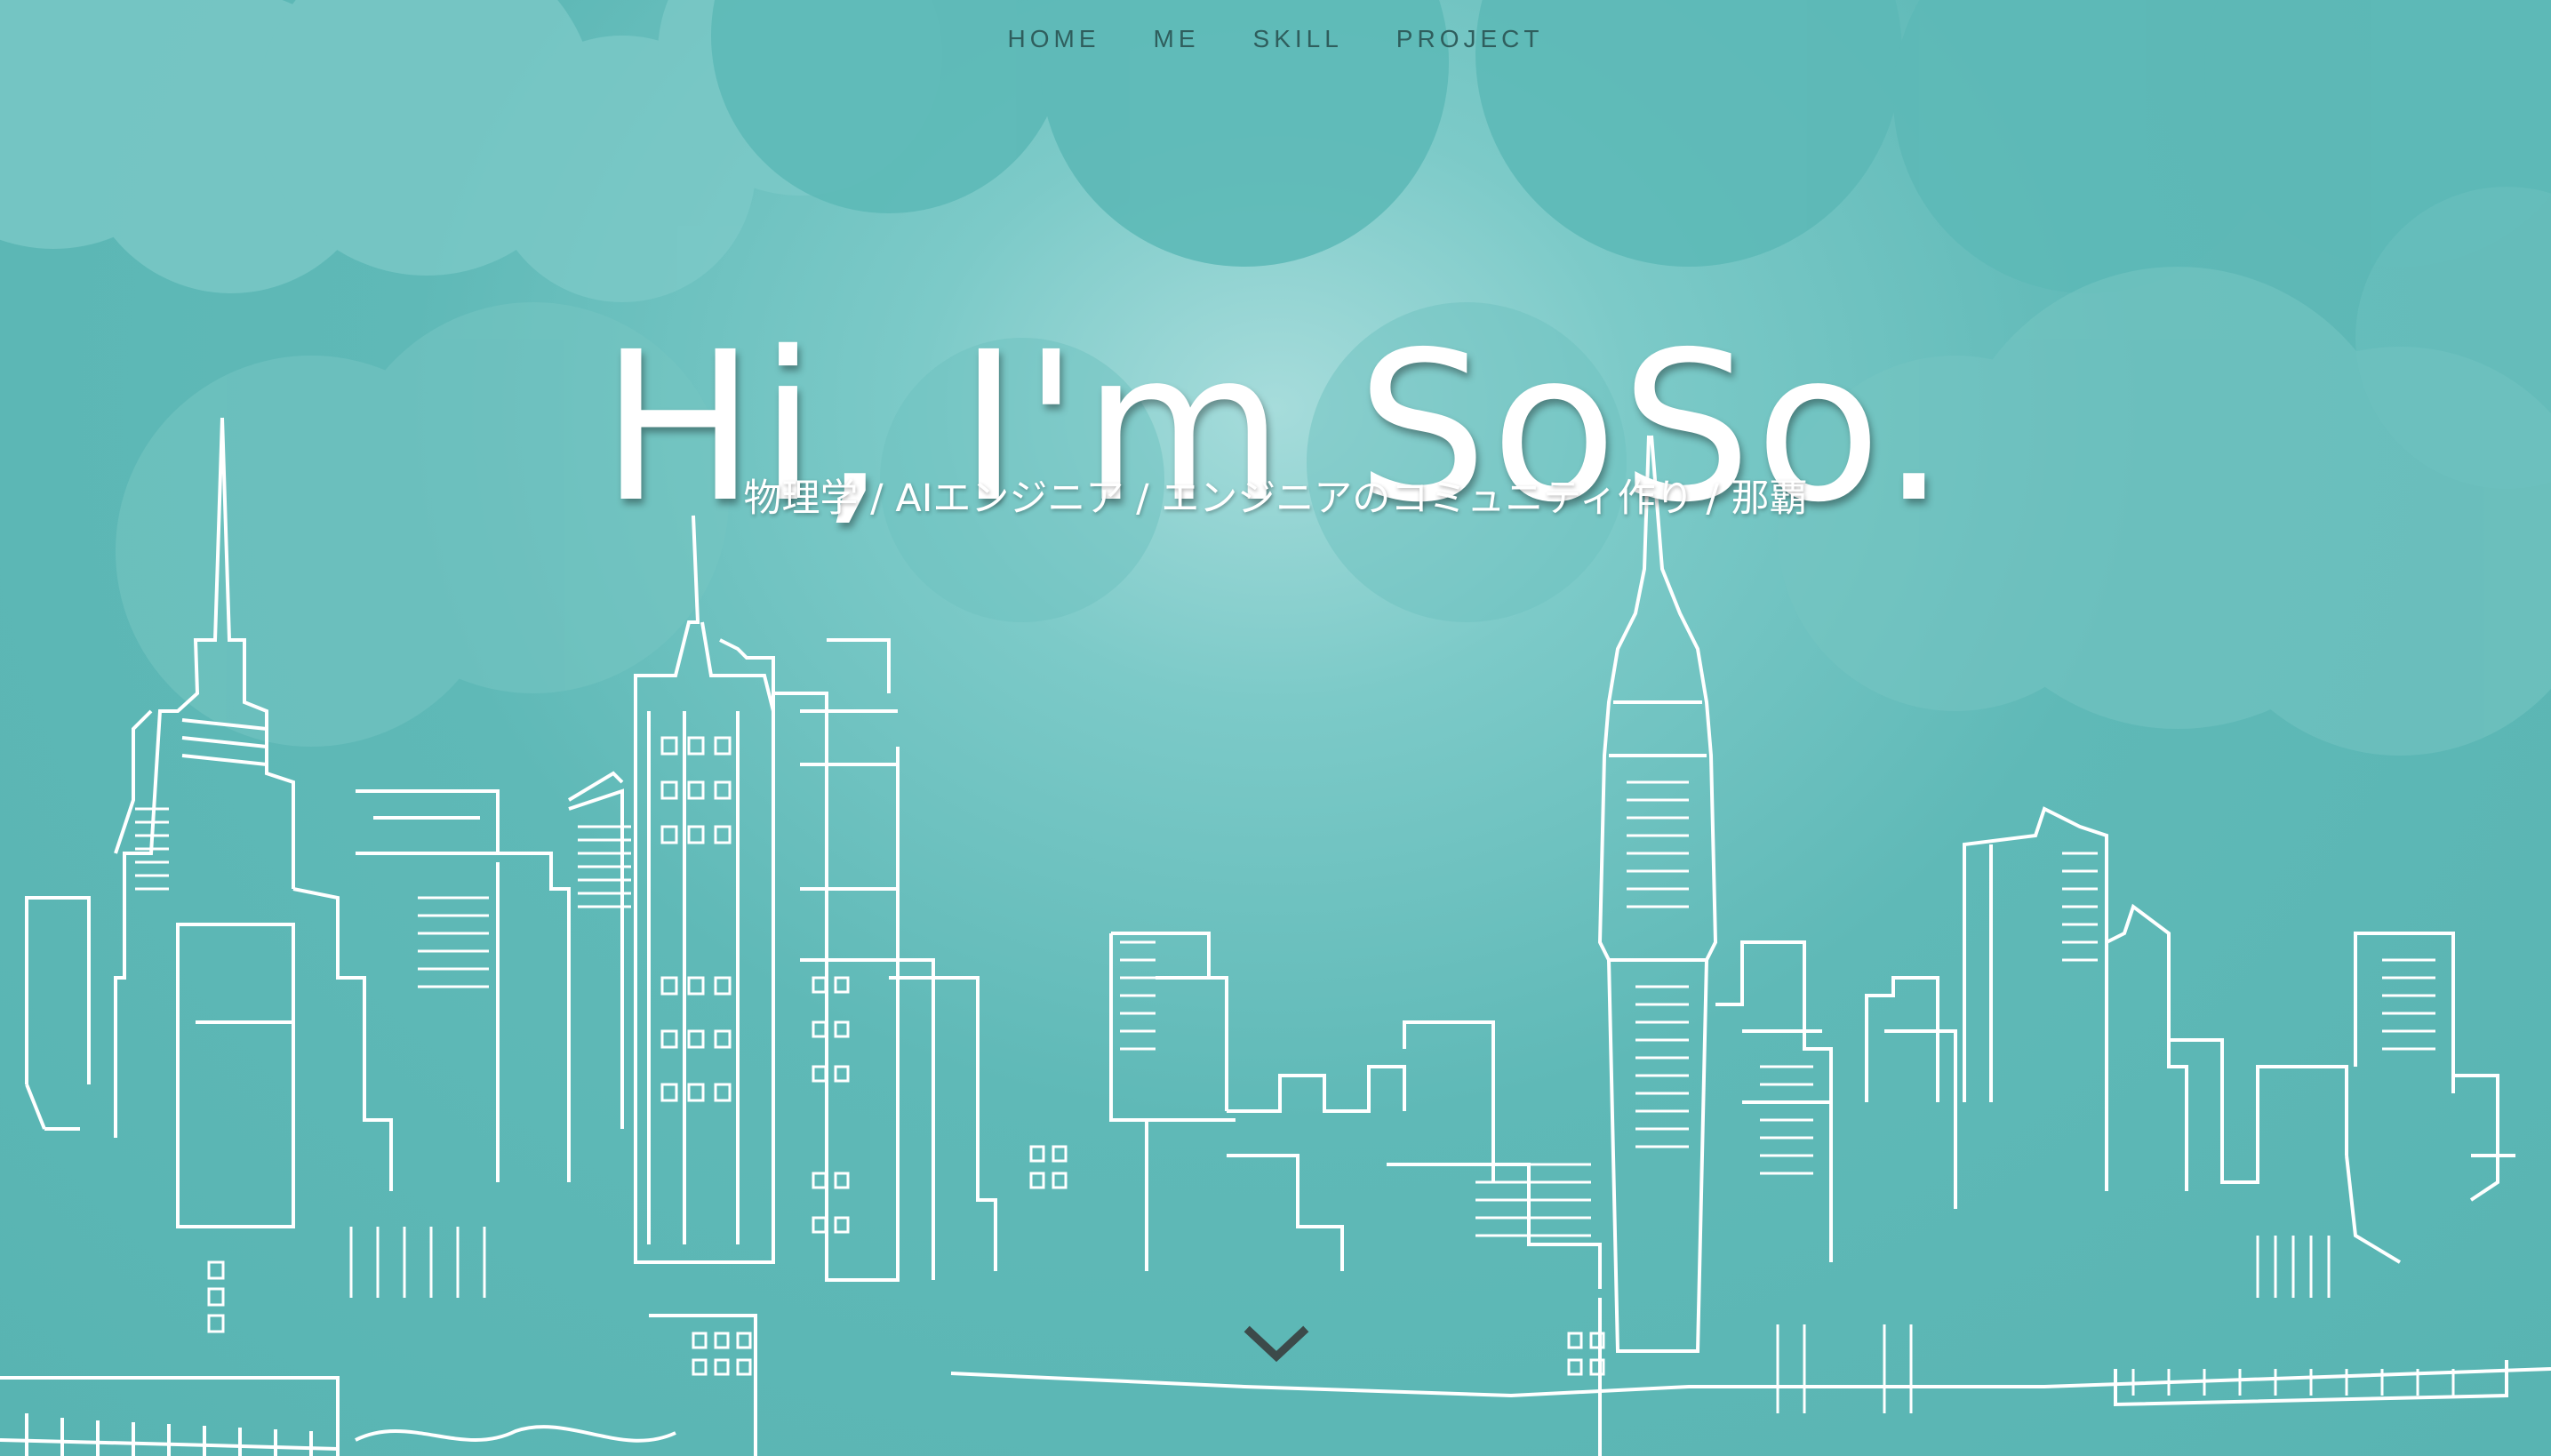  I want to click on nav-item-home: HOME, so click(1054, 39).